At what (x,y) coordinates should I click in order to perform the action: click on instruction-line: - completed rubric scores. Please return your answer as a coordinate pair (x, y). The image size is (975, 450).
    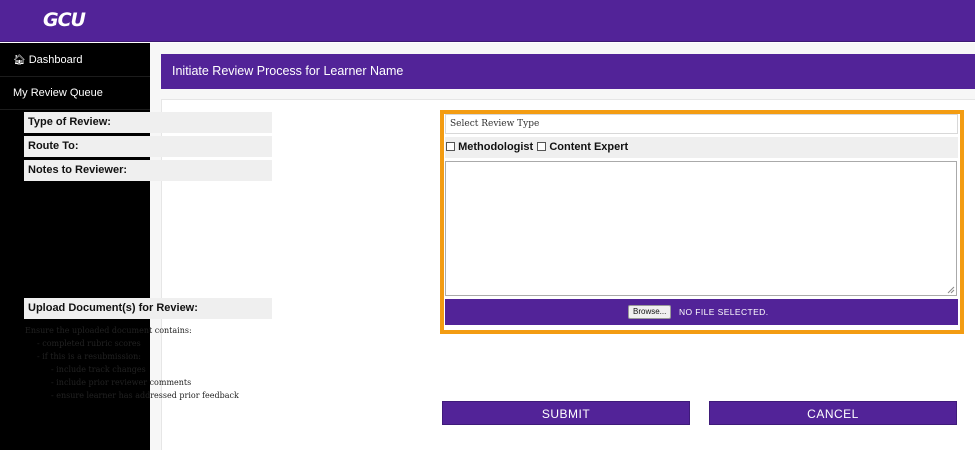
    Looking at the image, I should click on (89, 343).